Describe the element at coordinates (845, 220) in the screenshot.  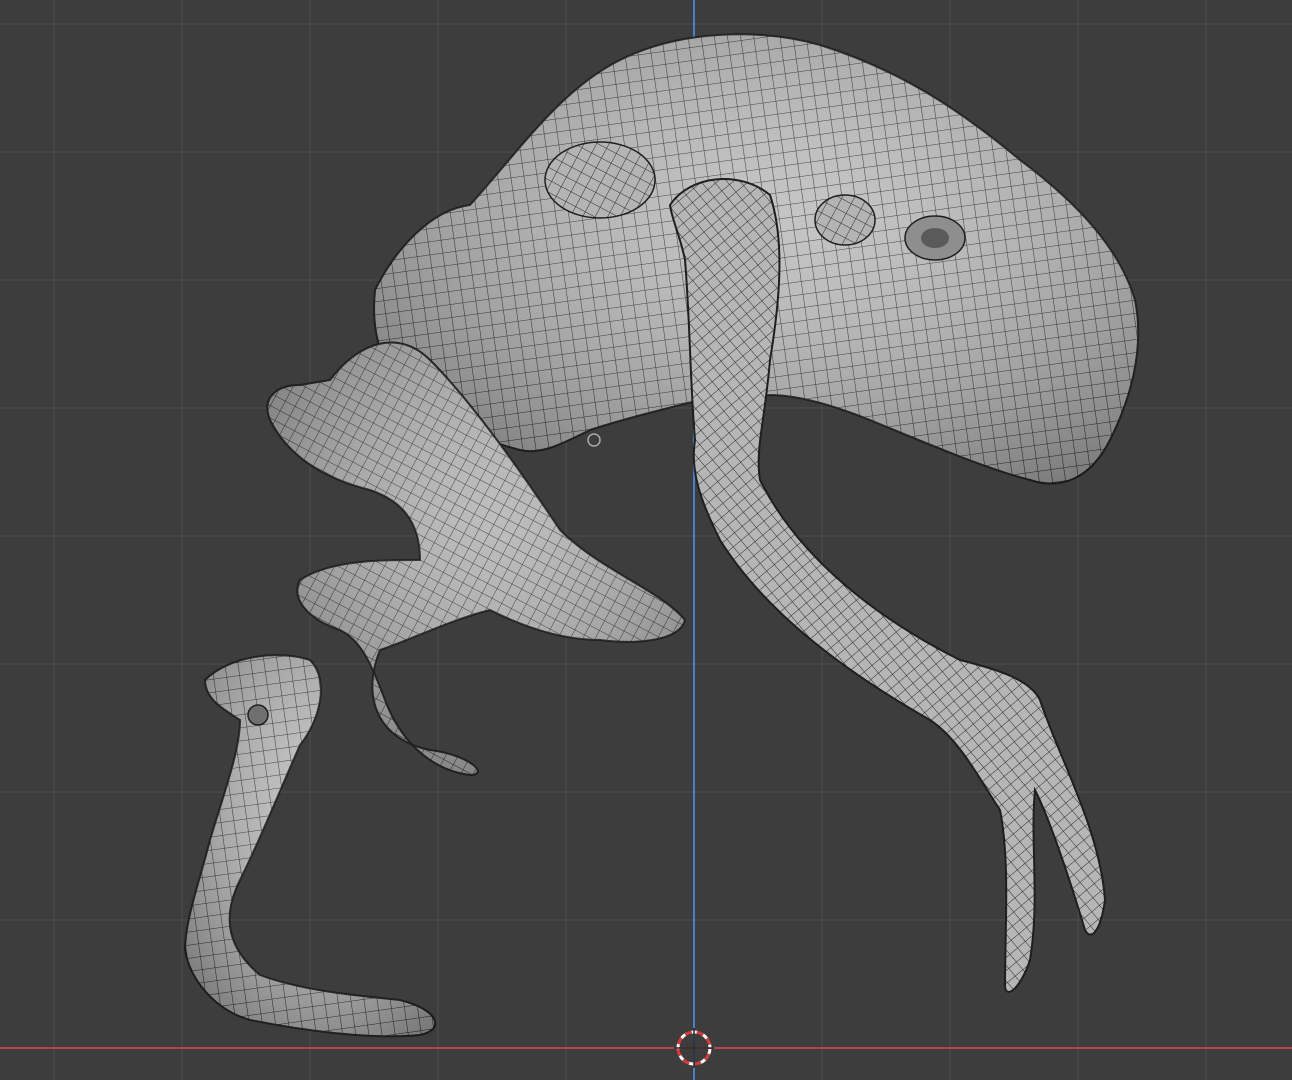
I see `mesh-elbow-bump` at that location.